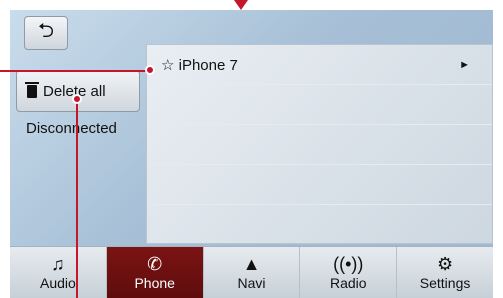 This screenshot has width=503, height=298. What do you see at coordinates (464, 64) in the screenshot?
I see `arrow-right-icon: ►` at bounding box center [464, 64].